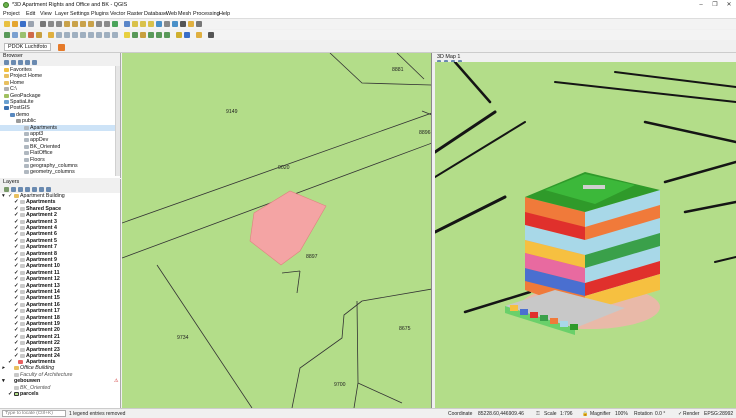 This screenshot has width=736, height=418. Describe the element at coordinates (100, 14) in the screenshot. I see `menu-plugins: Plugins` at that location.